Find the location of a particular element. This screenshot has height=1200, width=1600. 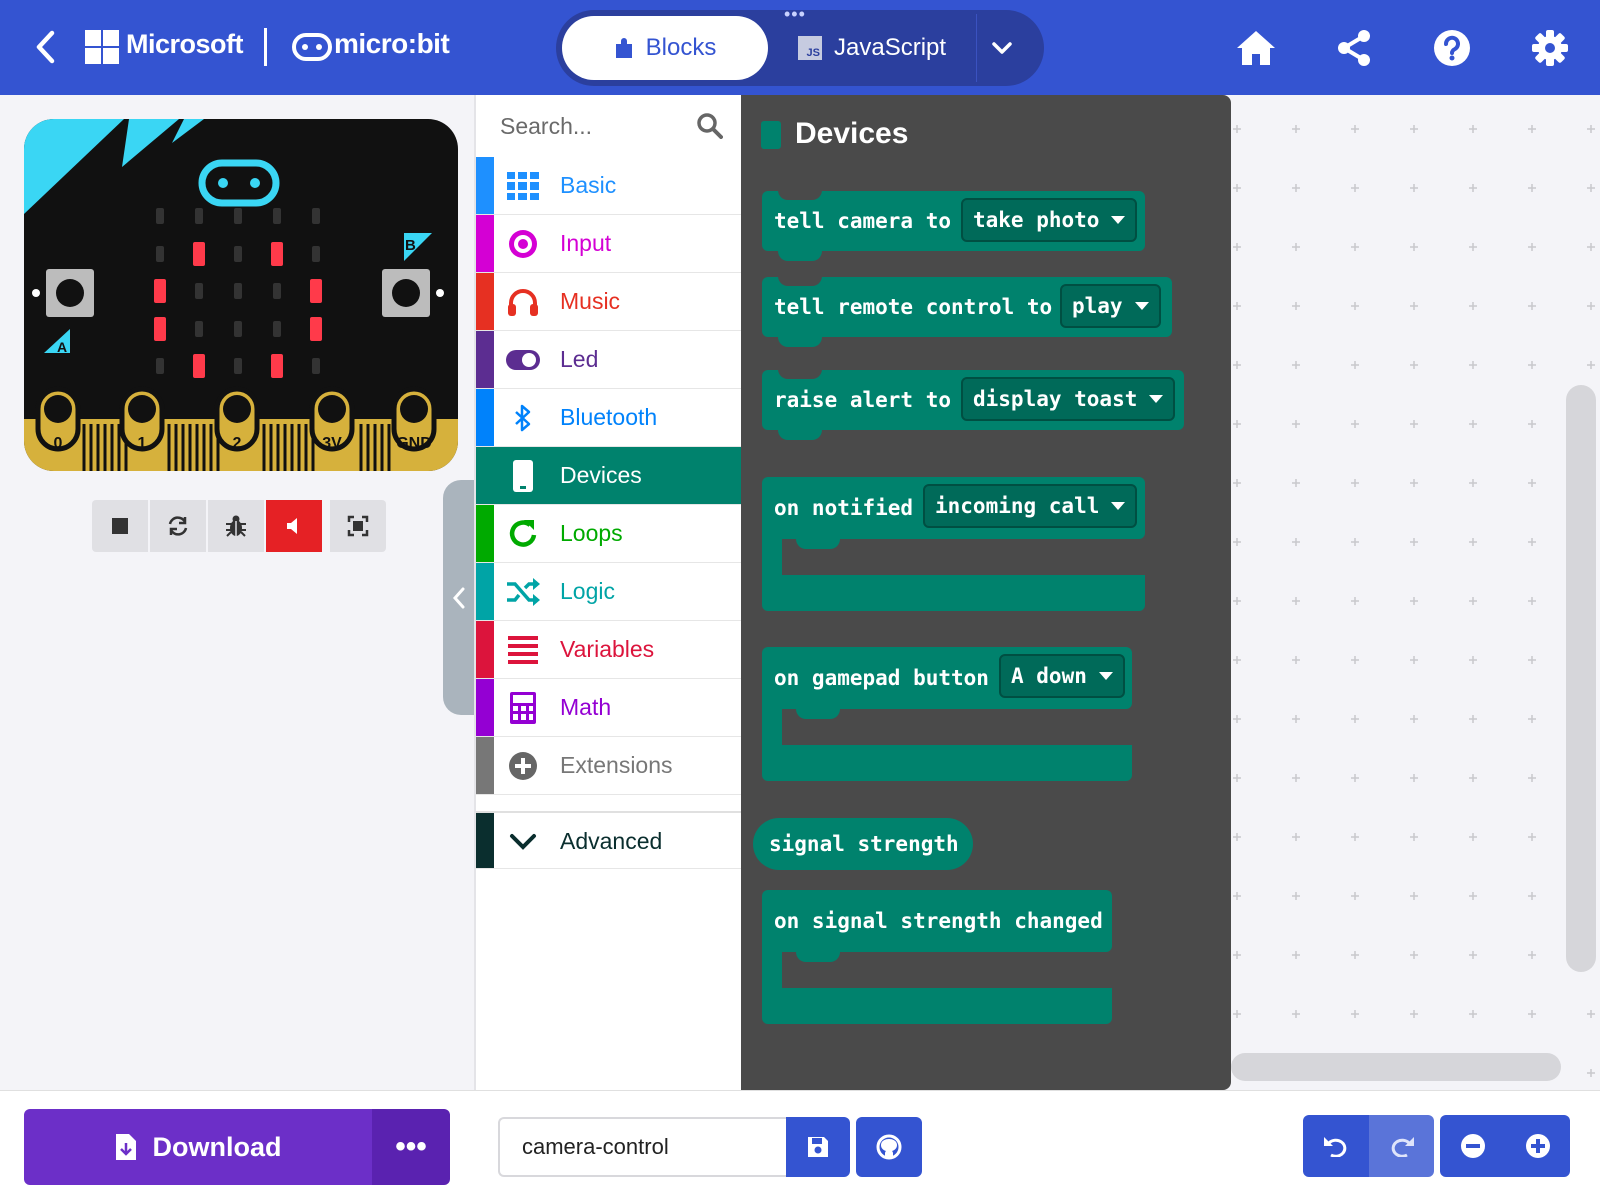

editor-menu-button is located at coordinates (1002, 48).